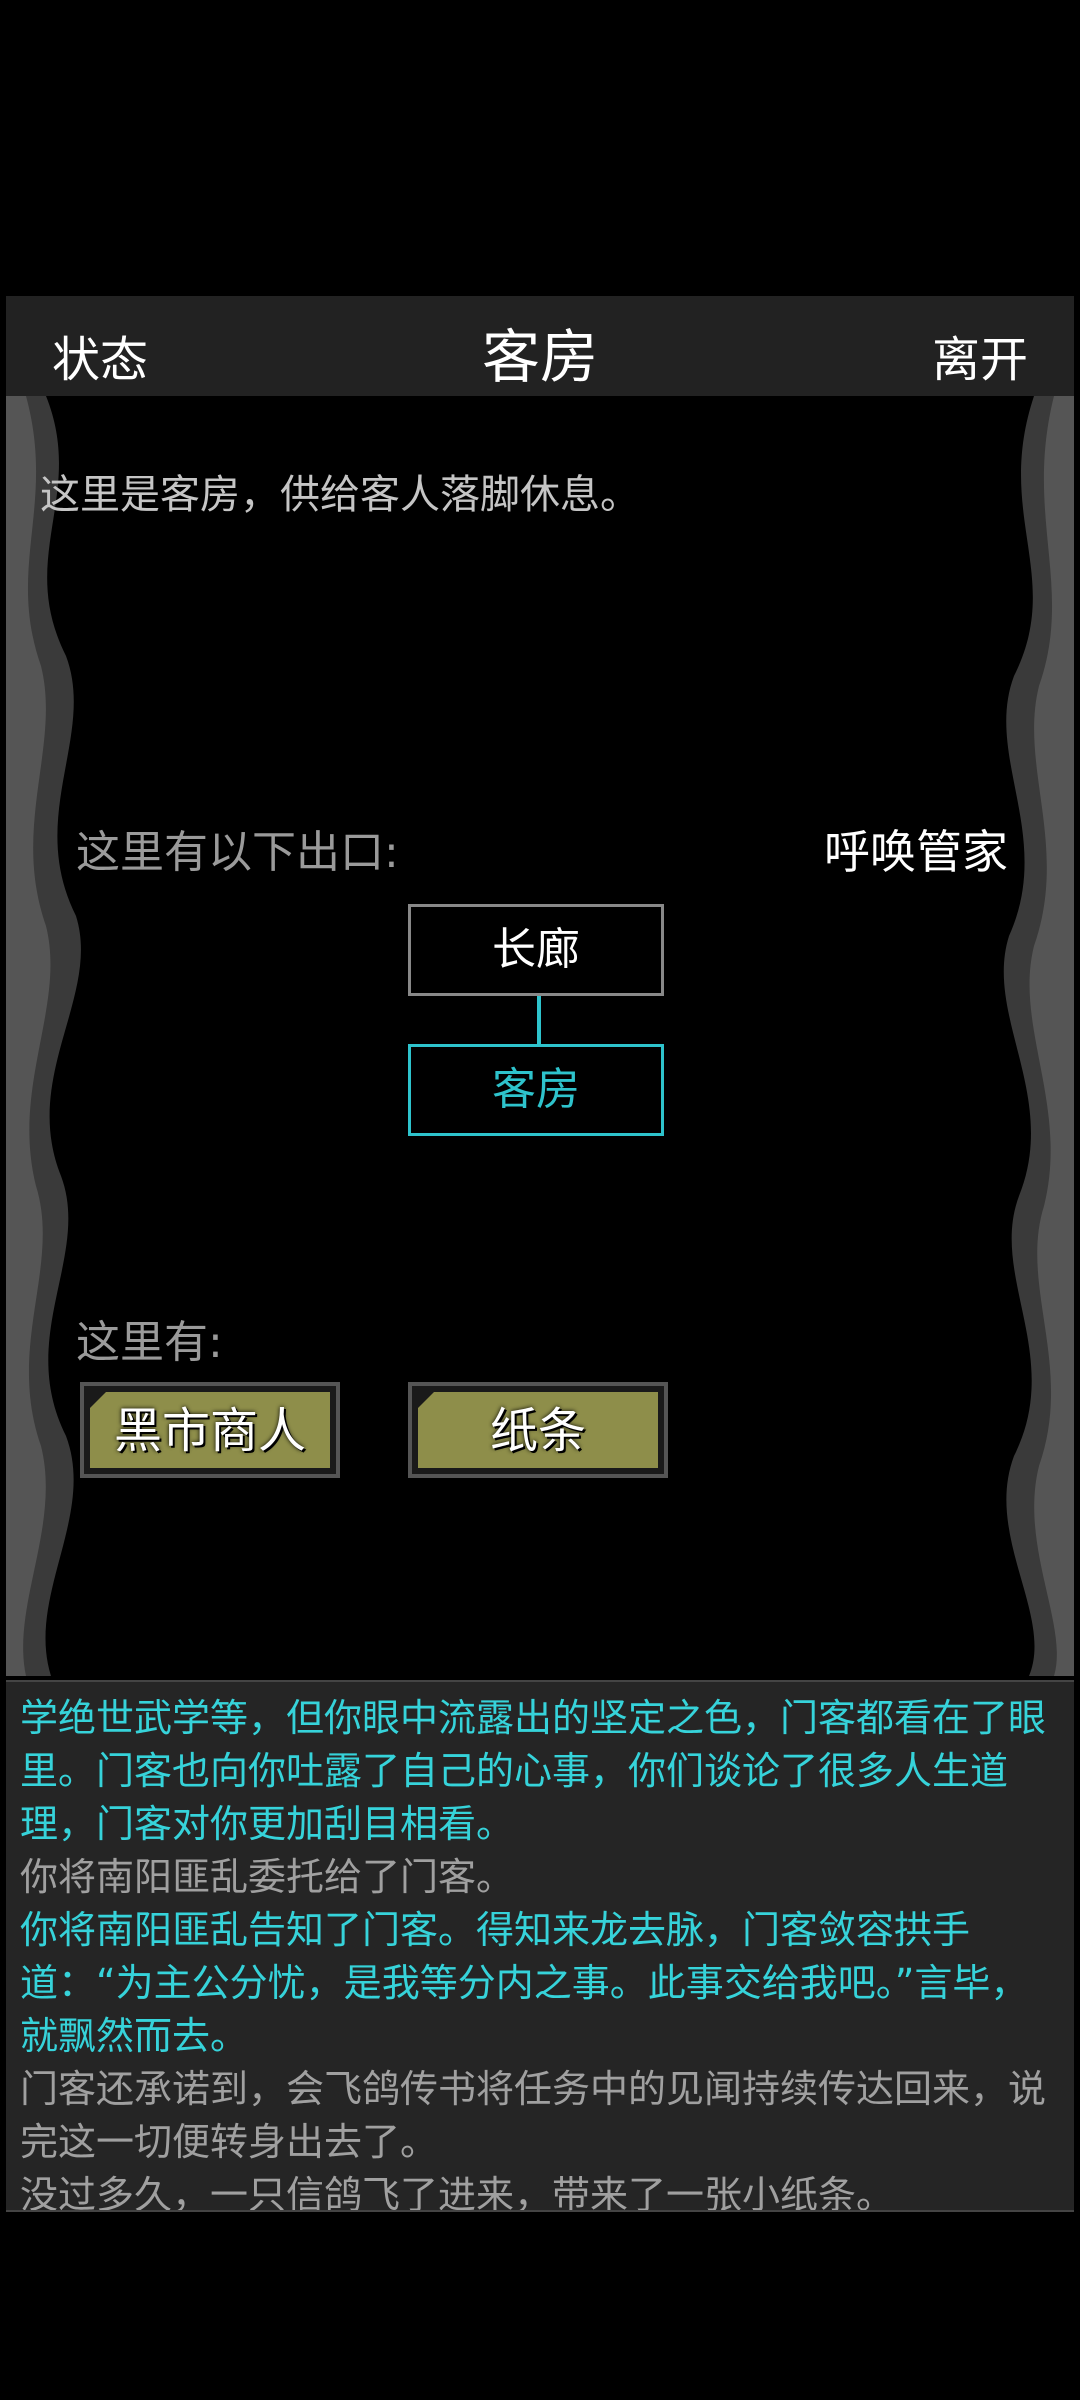 The height and width of the screenshot is (2400, 1080). Describe the element at coordinates (340, 495) in the screenshot. I see `room-description: 这里是客房，供给客人落脚休息。` at that location.